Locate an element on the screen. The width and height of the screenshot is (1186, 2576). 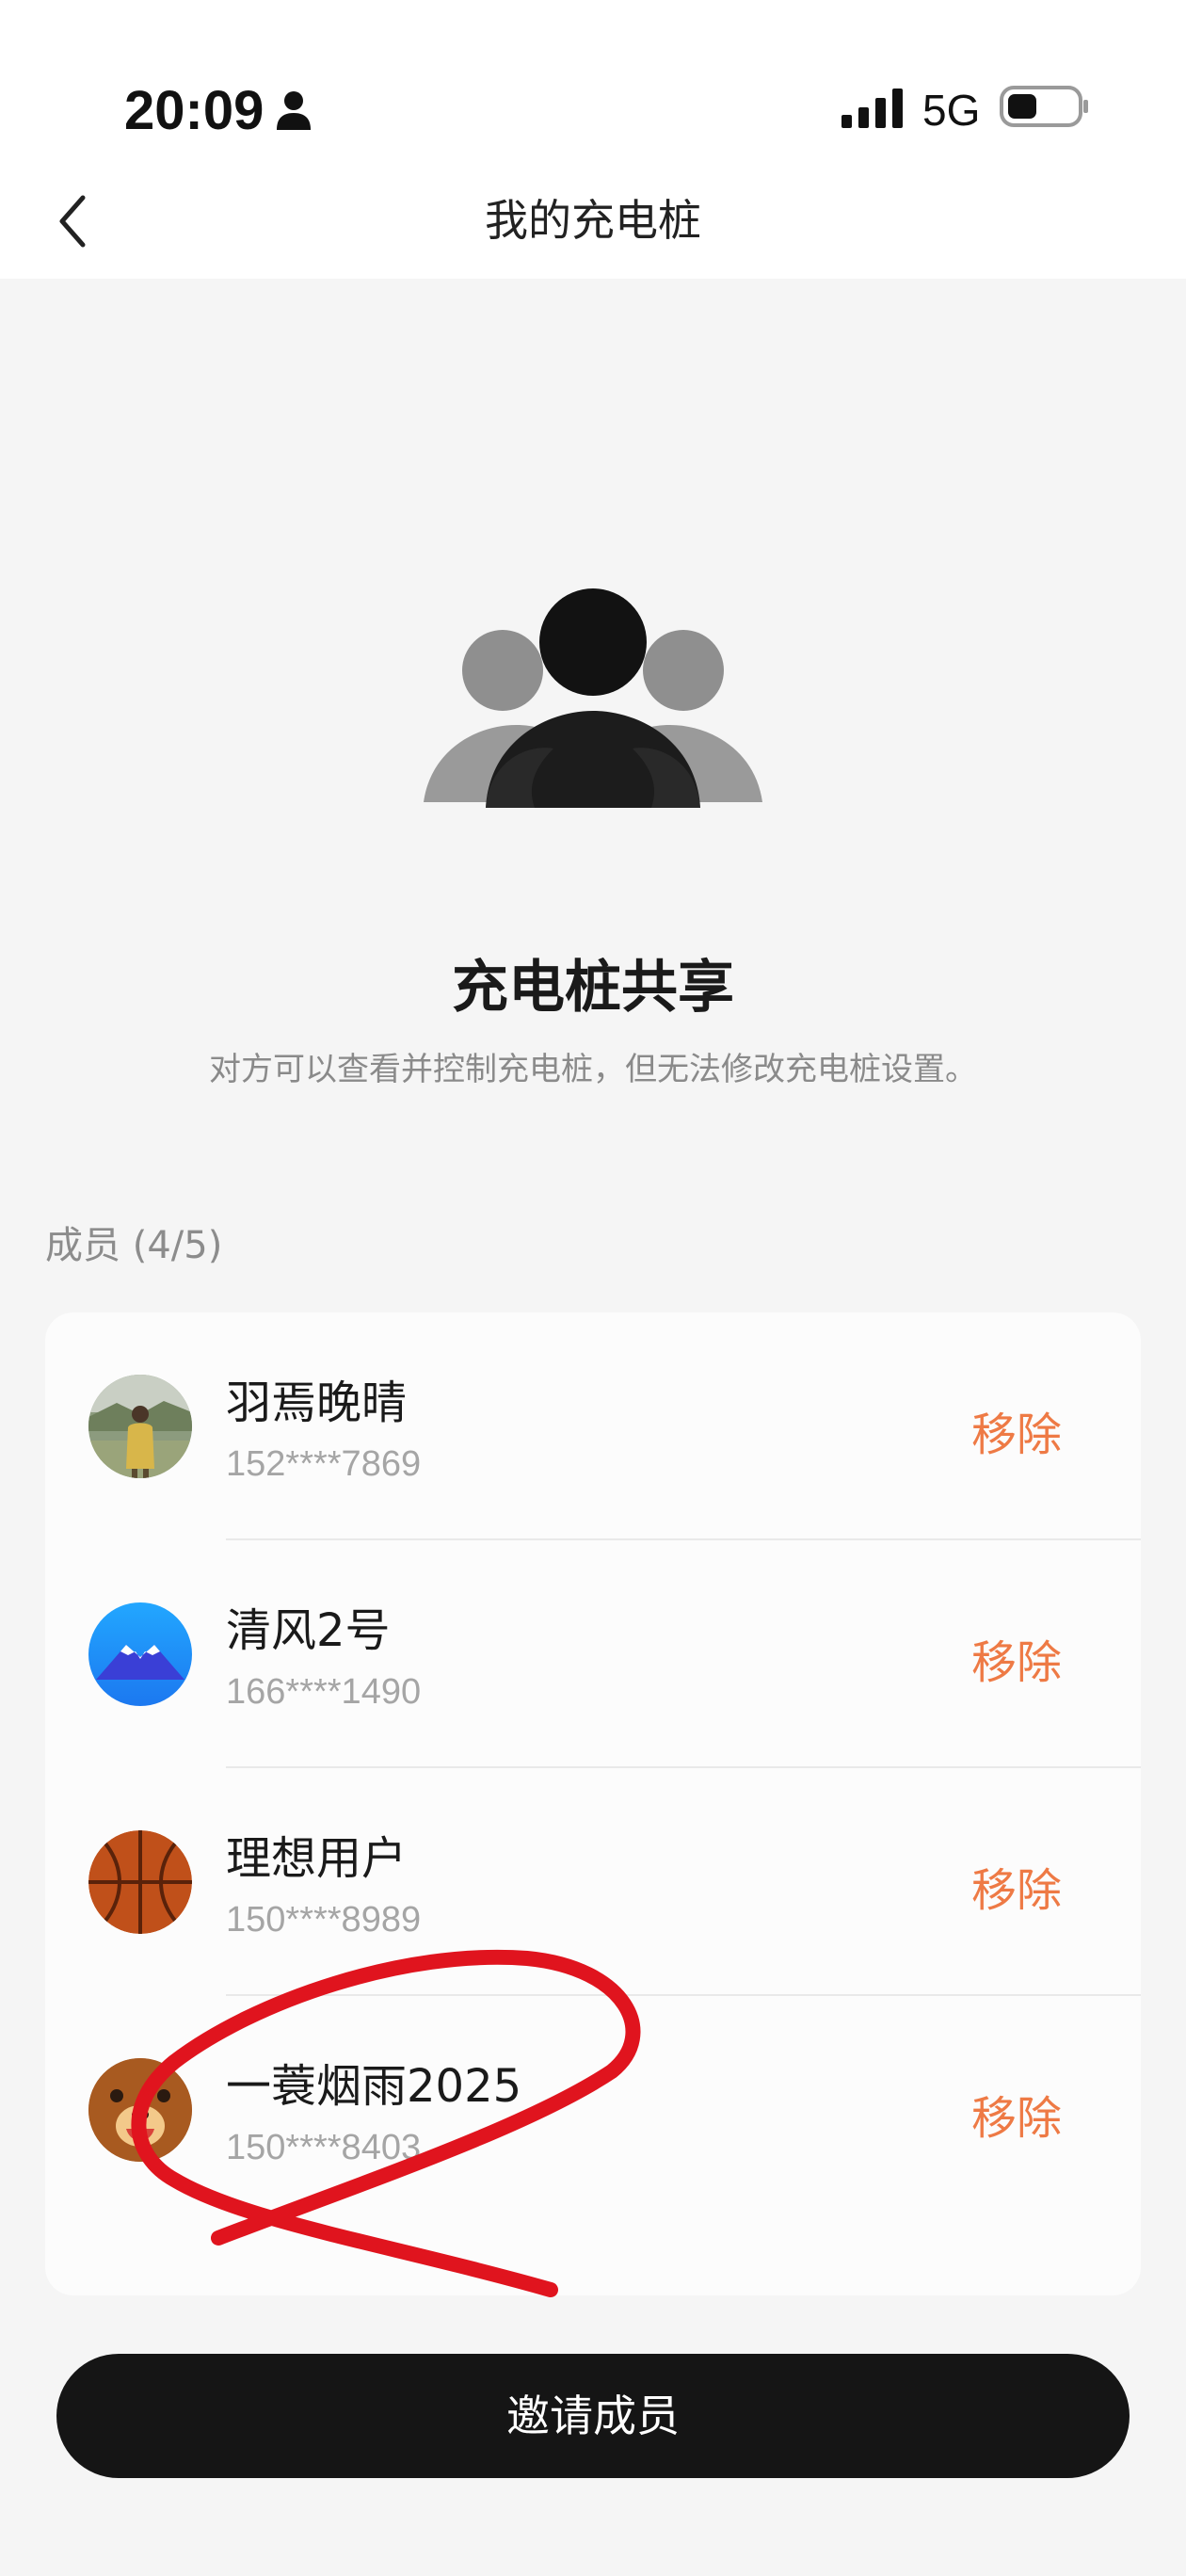
battery-icon is located at coordinates (1045, 106).